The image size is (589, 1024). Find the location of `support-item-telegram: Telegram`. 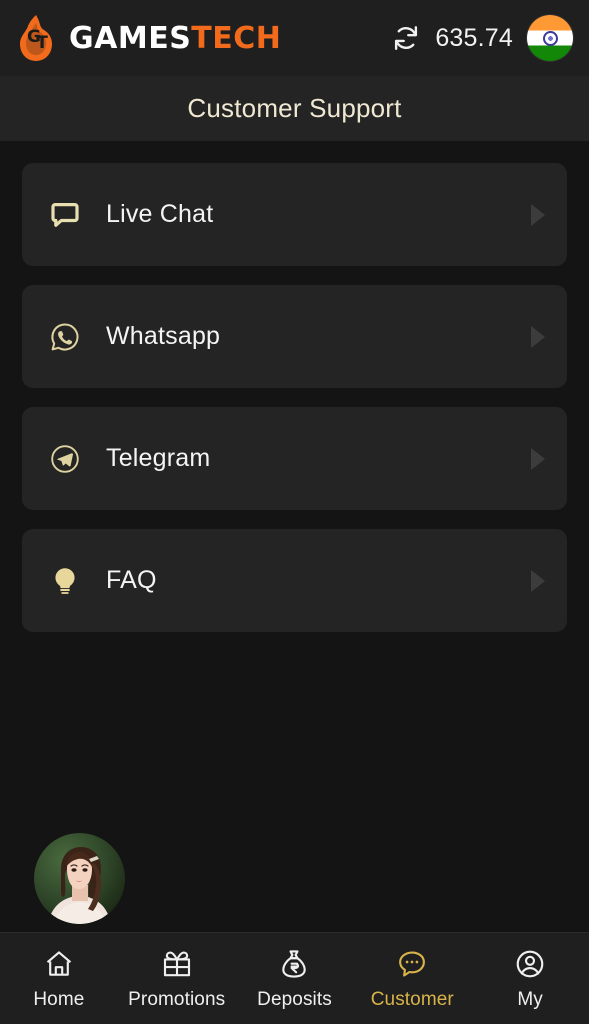

support-item-telegram: Telegram is located at coordinates (294, 458).